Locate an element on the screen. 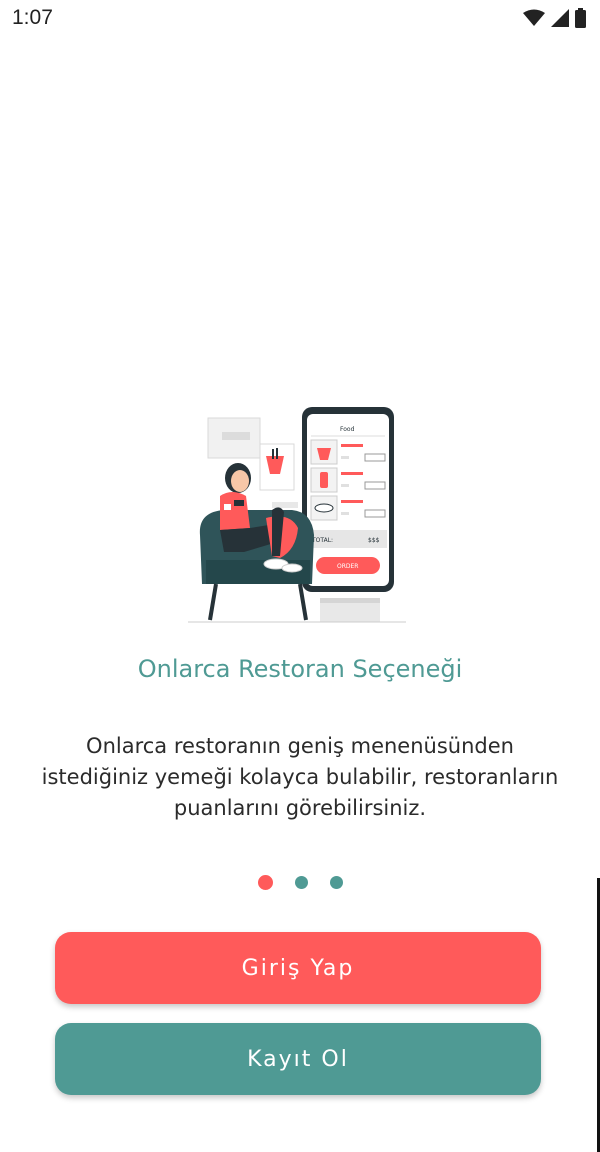 This screenshot has height=1152, width=600. wifi-icon is located at coordinates (534, 17).